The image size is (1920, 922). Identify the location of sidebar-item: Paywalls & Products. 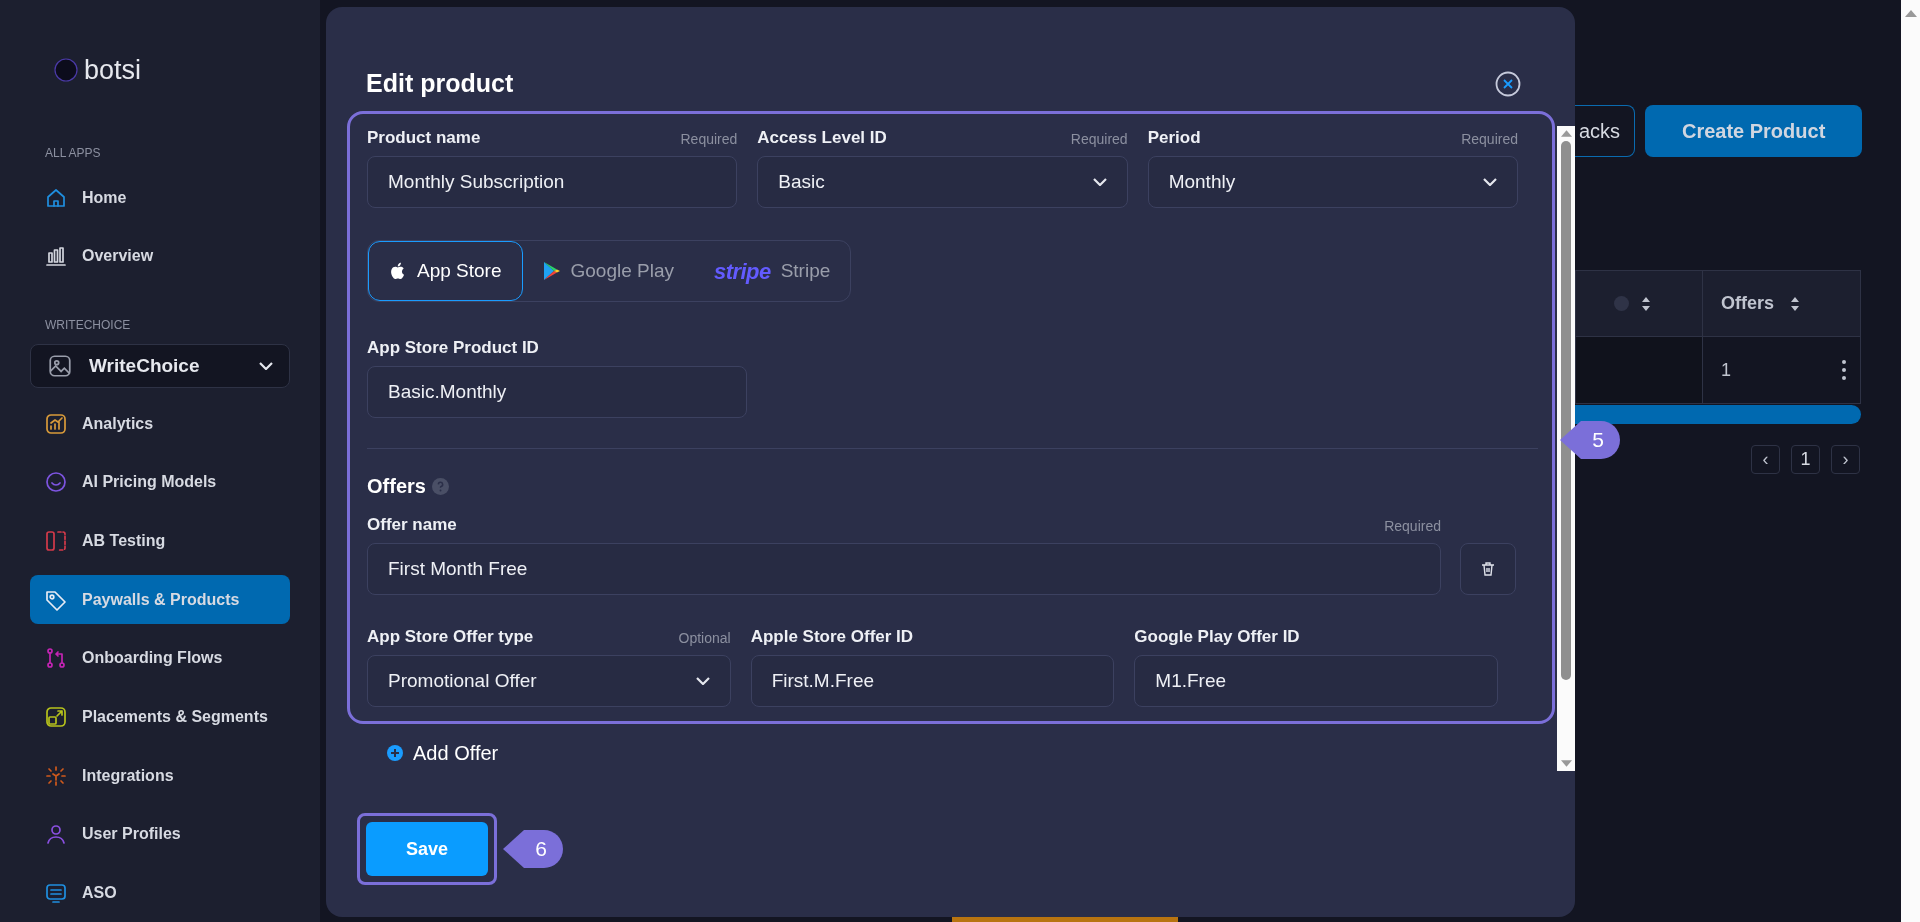
(160, 599).